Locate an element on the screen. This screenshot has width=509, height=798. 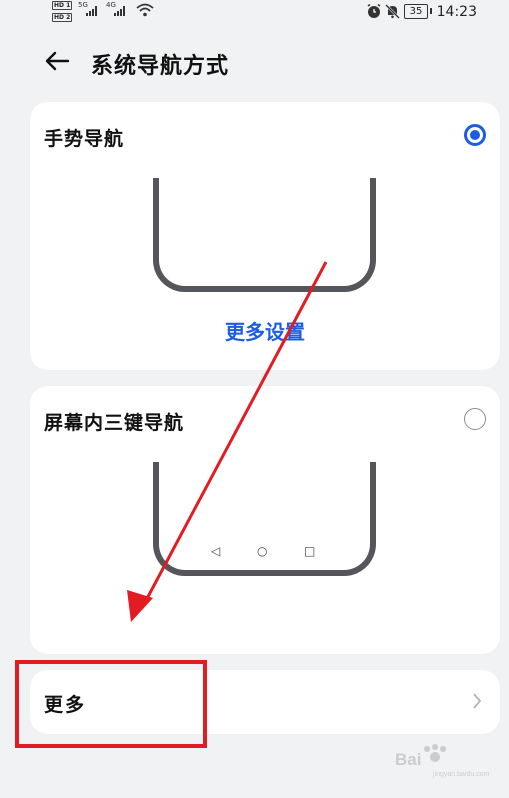
baidu-paw-logo: Bai jingyan.baidu.com is located at coordinates (442, 761).